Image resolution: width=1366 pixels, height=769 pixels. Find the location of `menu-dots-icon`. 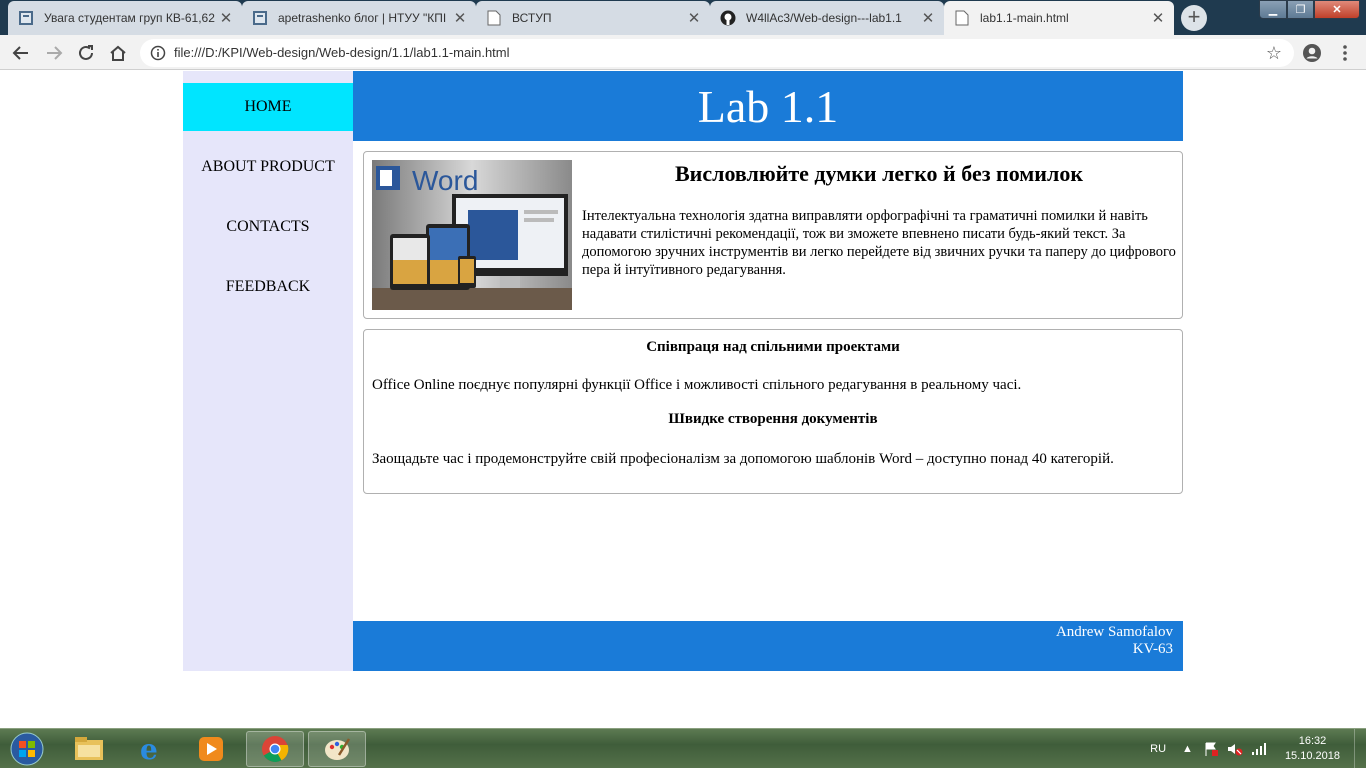

menu-dots-icon is located at coordinates (1345, 53).